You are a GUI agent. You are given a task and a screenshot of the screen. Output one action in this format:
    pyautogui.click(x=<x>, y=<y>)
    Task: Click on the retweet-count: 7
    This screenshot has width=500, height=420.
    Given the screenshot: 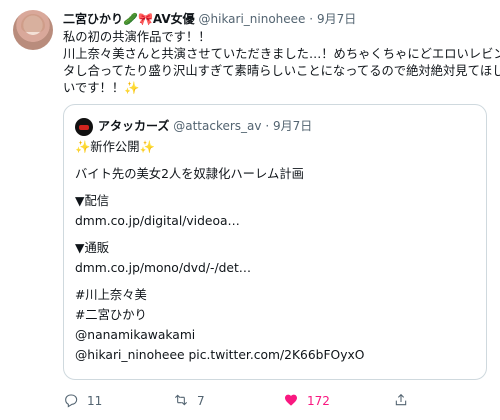 What is the action you would take?
    pyautogui.click(x=201, y=401)
    